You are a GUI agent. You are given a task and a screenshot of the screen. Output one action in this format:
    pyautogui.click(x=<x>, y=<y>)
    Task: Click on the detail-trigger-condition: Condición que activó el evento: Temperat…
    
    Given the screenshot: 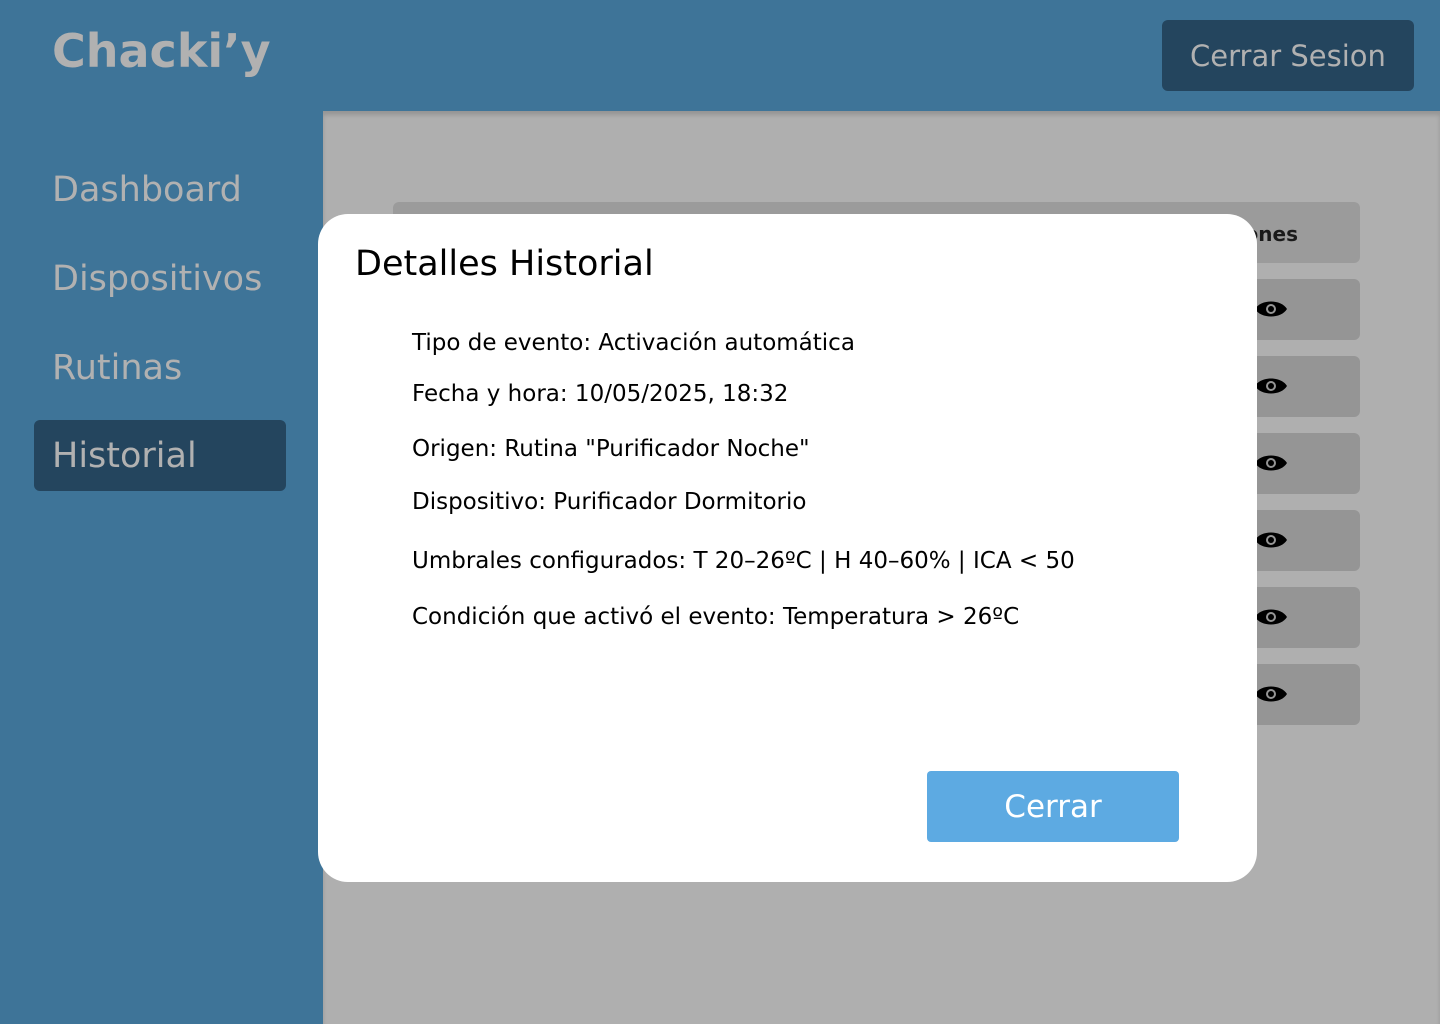 What is the action you would take?
    pyautogui.click(x=716, y=617)
    